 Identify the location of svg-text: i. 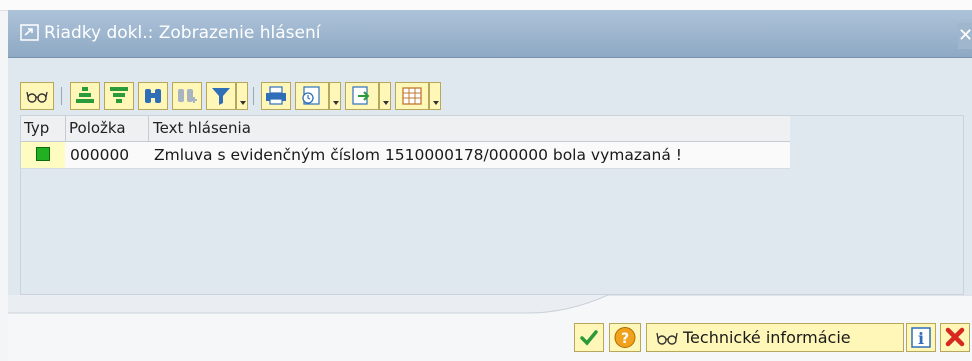
(921, 338).